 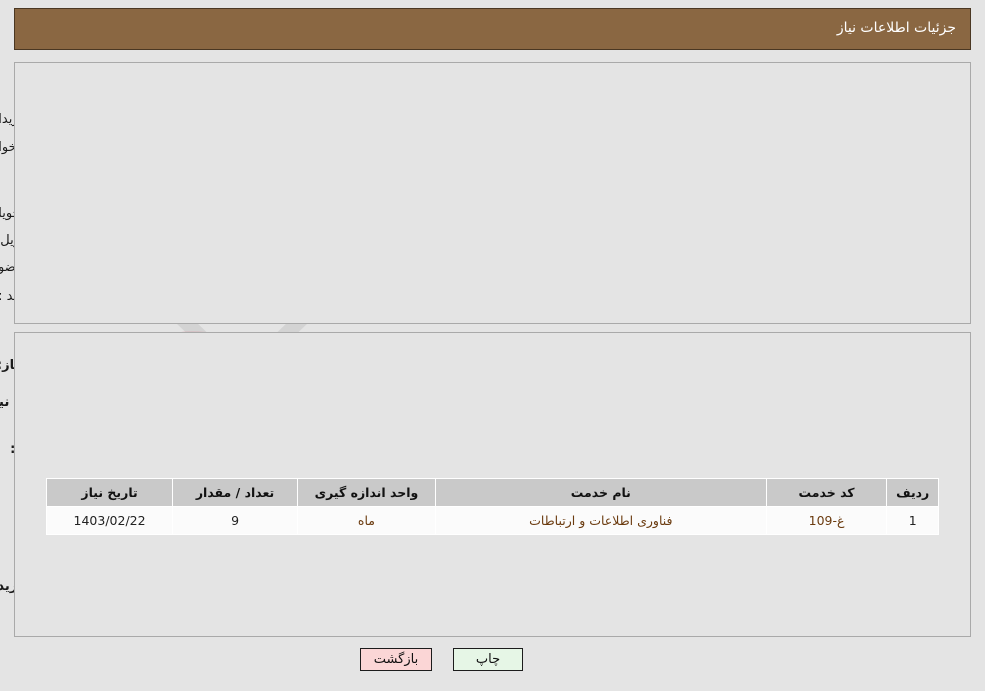 I want to click on page-header-bar: جزئیات اطلاعات نیاز, so click(x=492, y=29).